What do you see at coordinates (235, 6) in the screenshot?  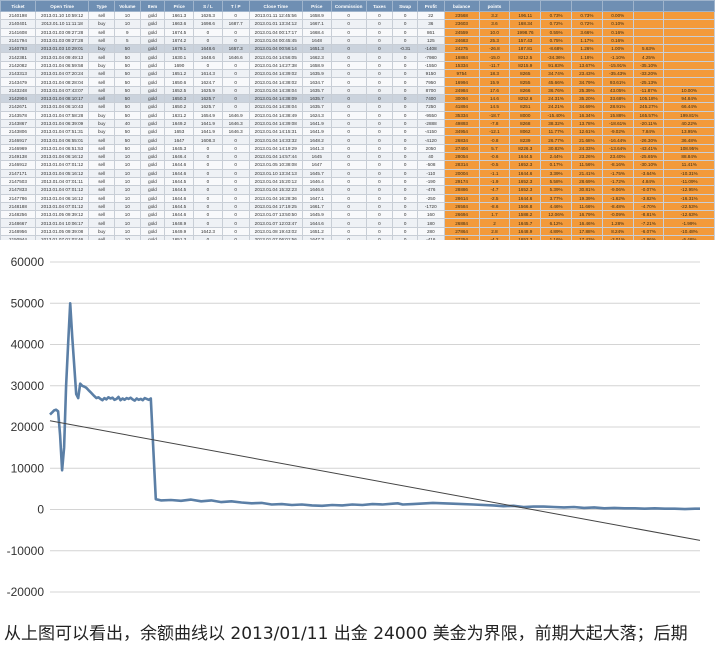 I see `column-header: T / P` at bounding box center [235, 6].